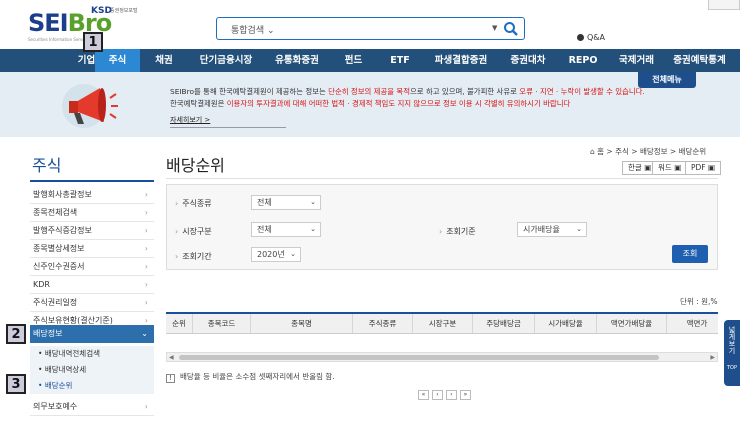  What do you see at coordinates (101, 11) in the screenshot?
I see `ksd-text: KSD` at bounding box center [101, 11].